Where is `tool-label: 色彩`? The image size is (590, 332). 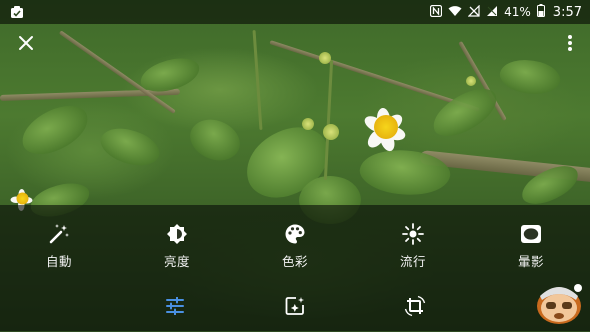
tool-label: 色彩 is located at coordinates (294, 261).